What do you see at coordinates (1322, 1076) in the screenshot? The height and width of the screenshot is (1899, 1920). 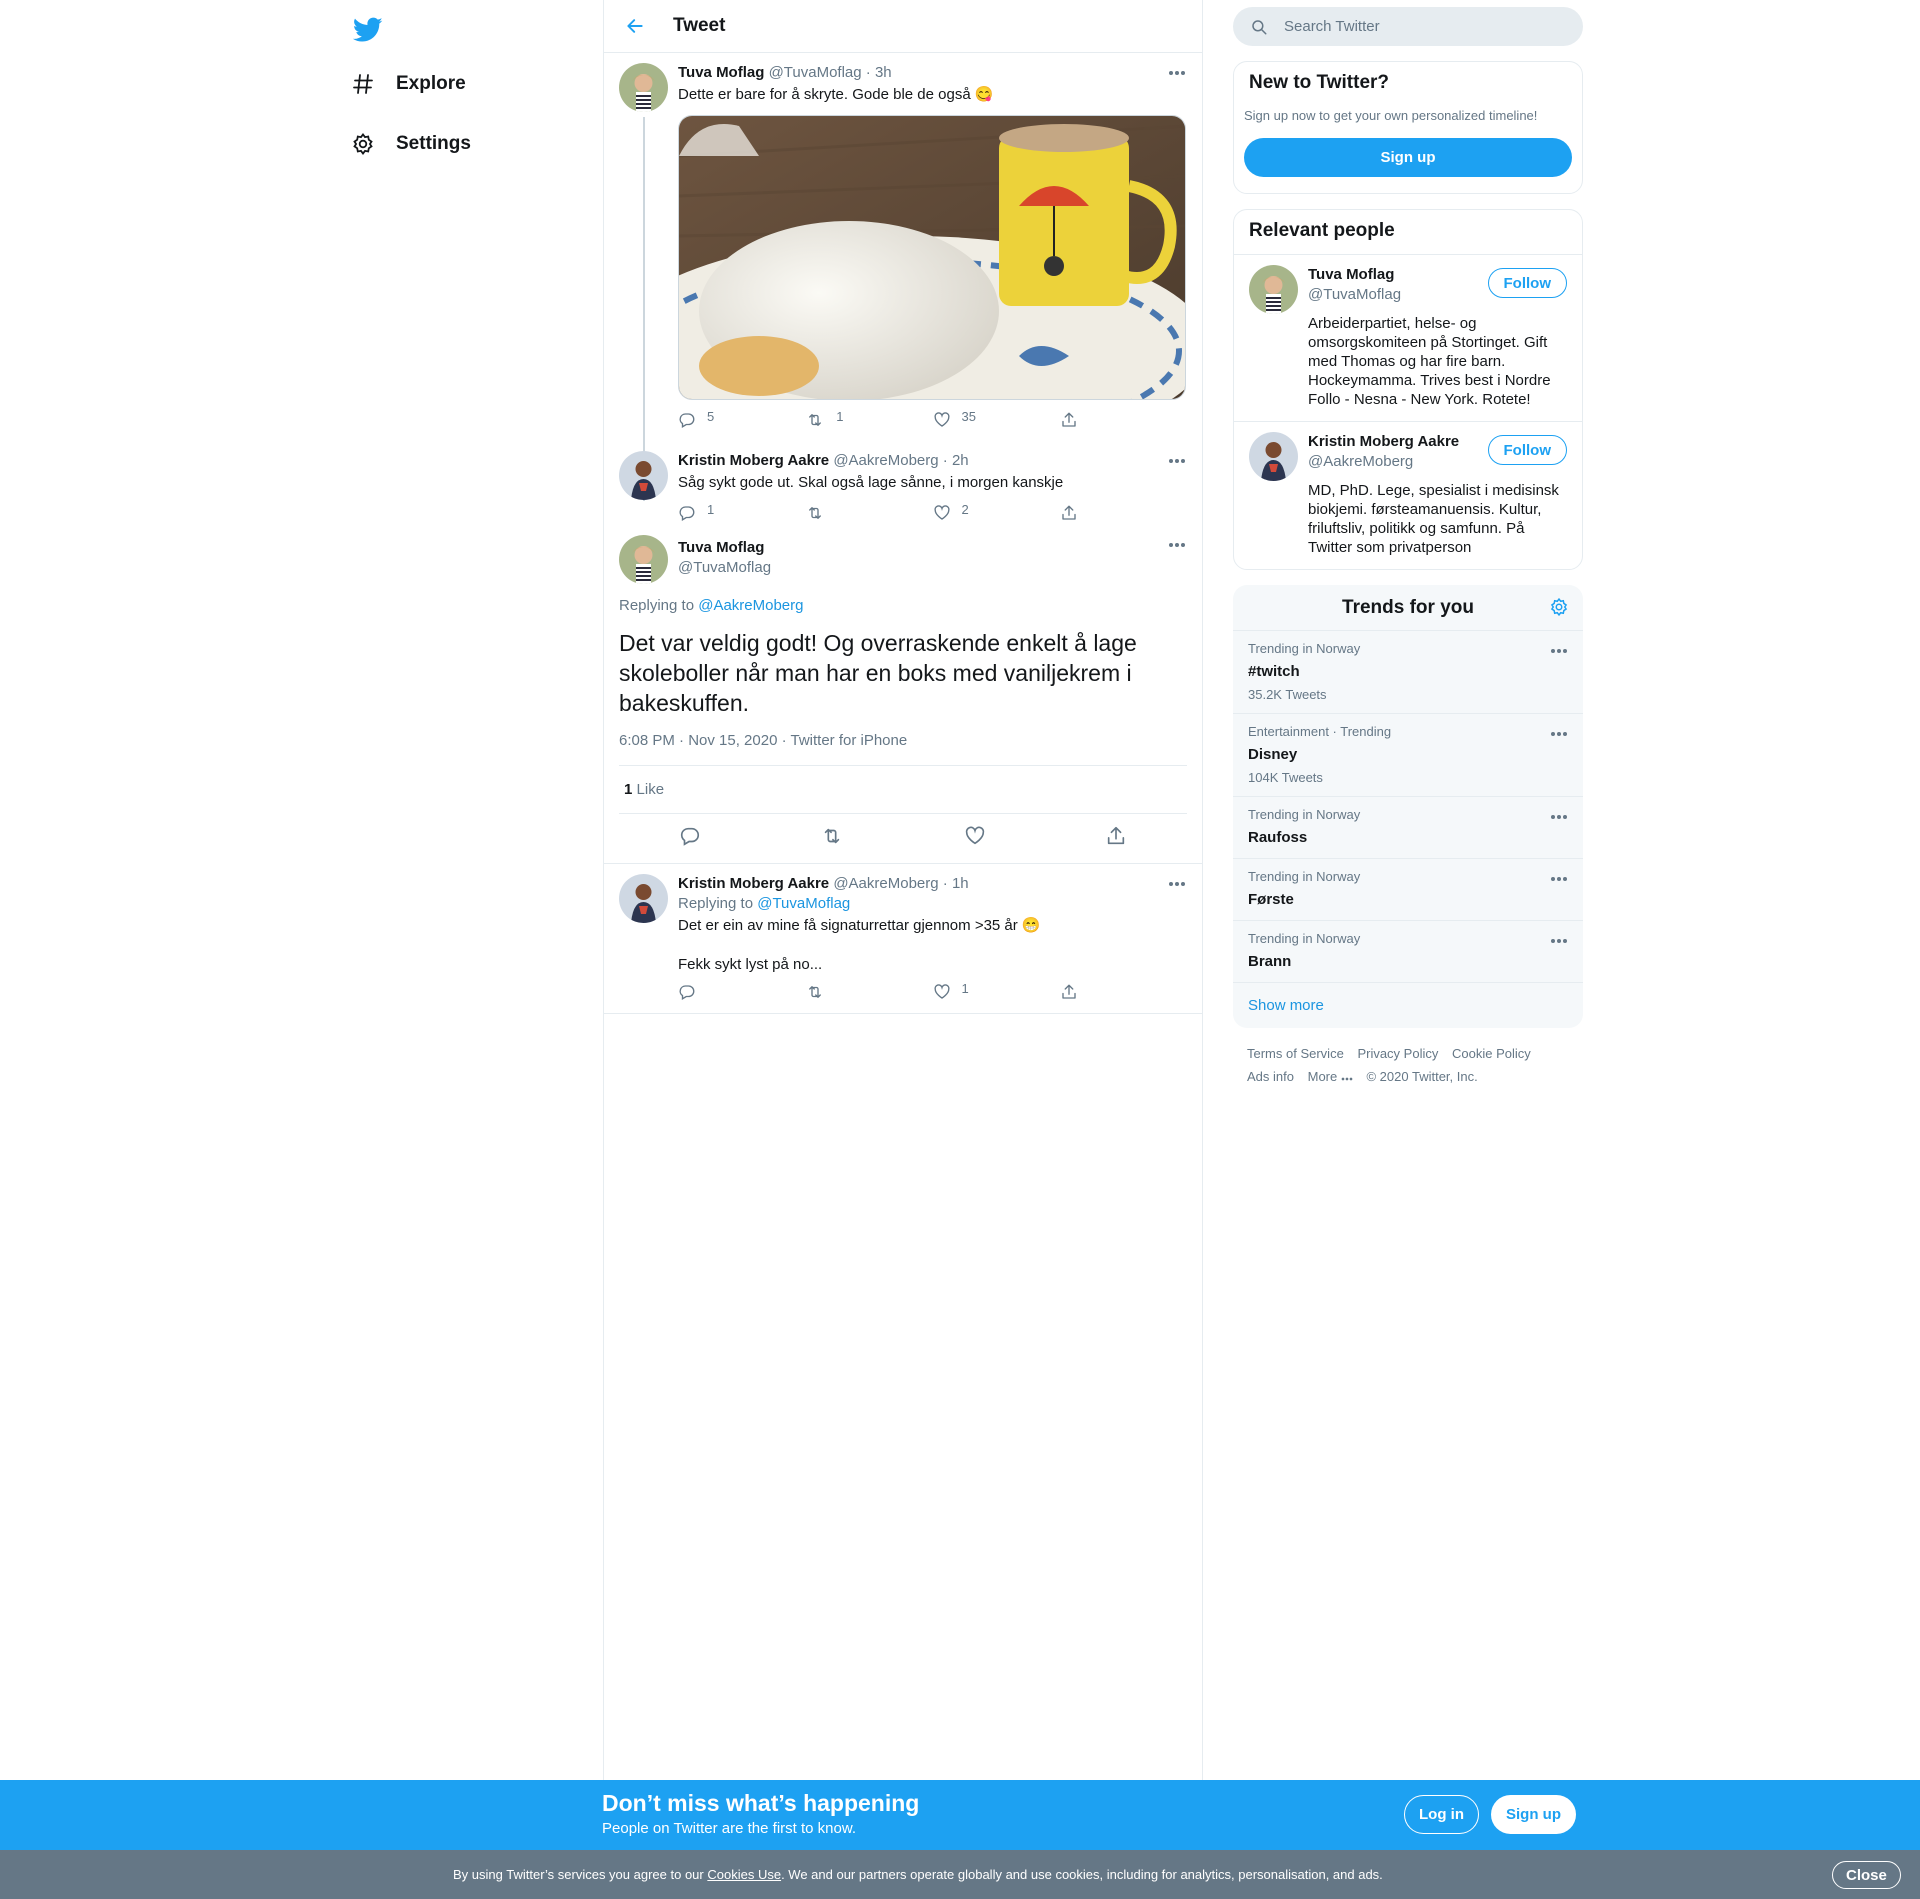 I see `more-link-label: More` at bounding box center [1322, 1076].